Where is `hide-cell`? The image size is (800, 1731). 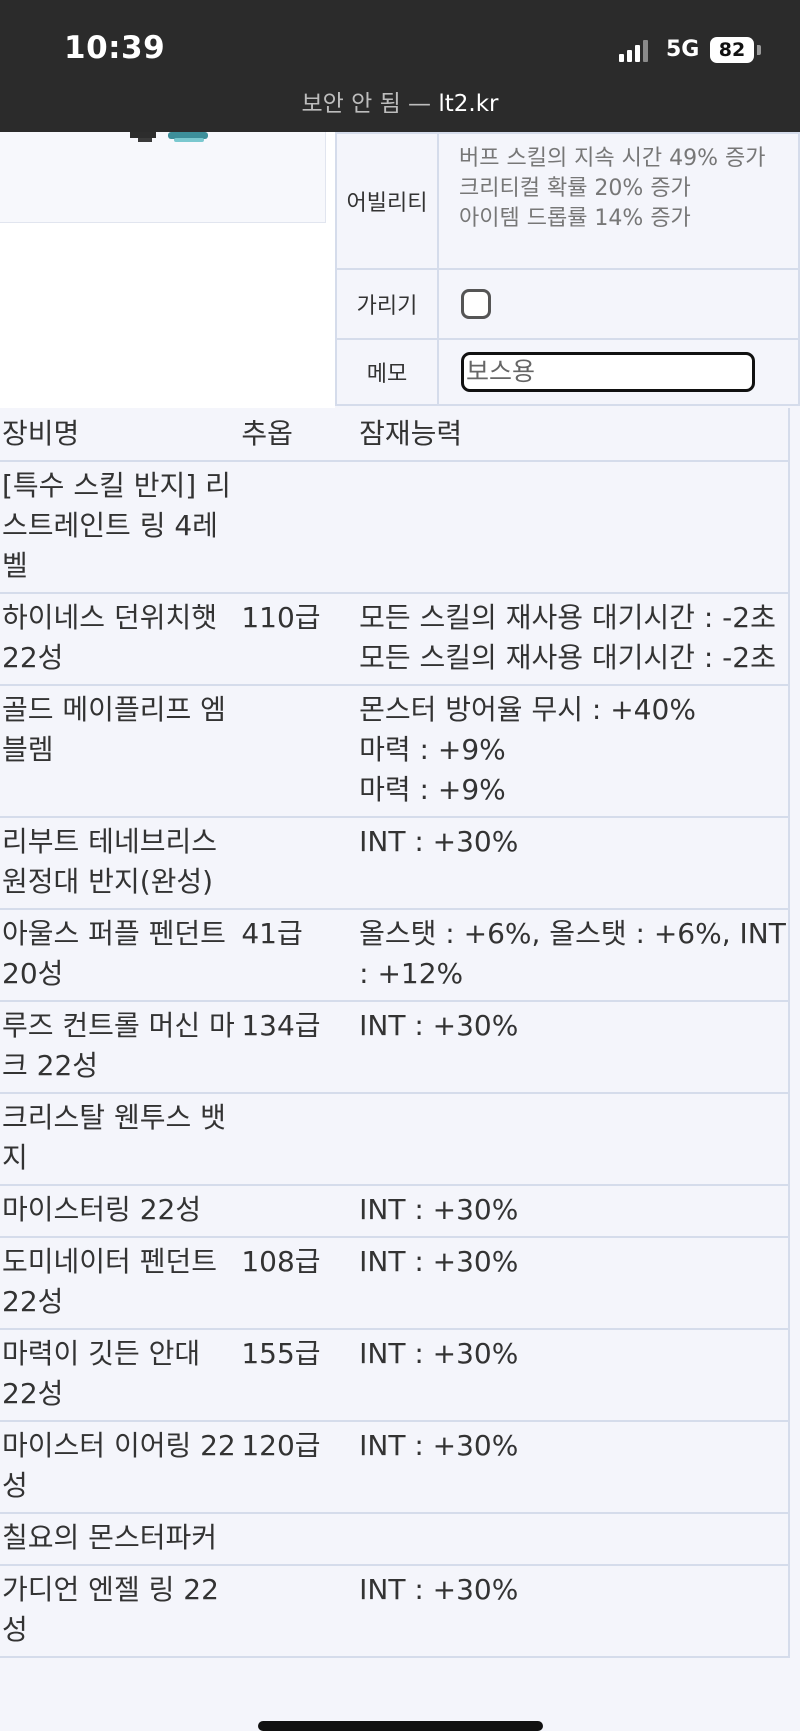
hide-cell is located at coordinates (618, 304).